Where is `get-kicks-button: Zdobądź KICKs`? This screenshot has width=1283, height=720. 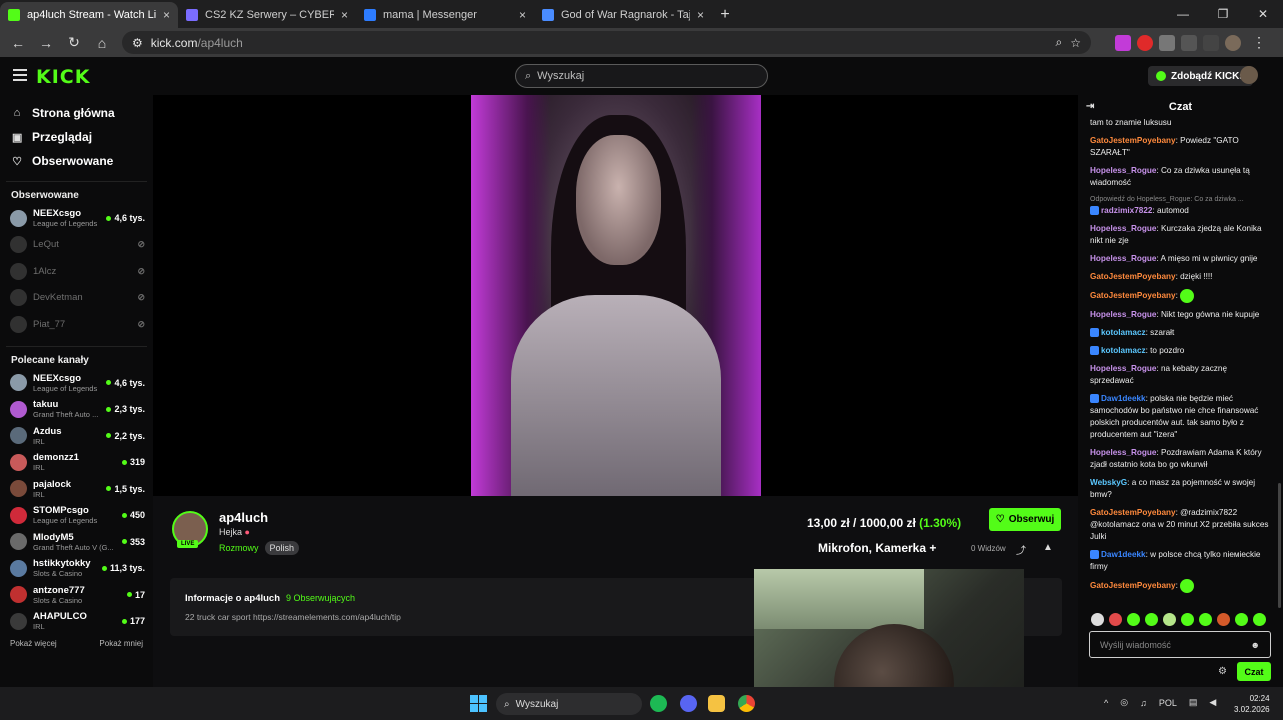 get-kicks-button: Zdobądź KICKs is located at coordinates (1200, 76).